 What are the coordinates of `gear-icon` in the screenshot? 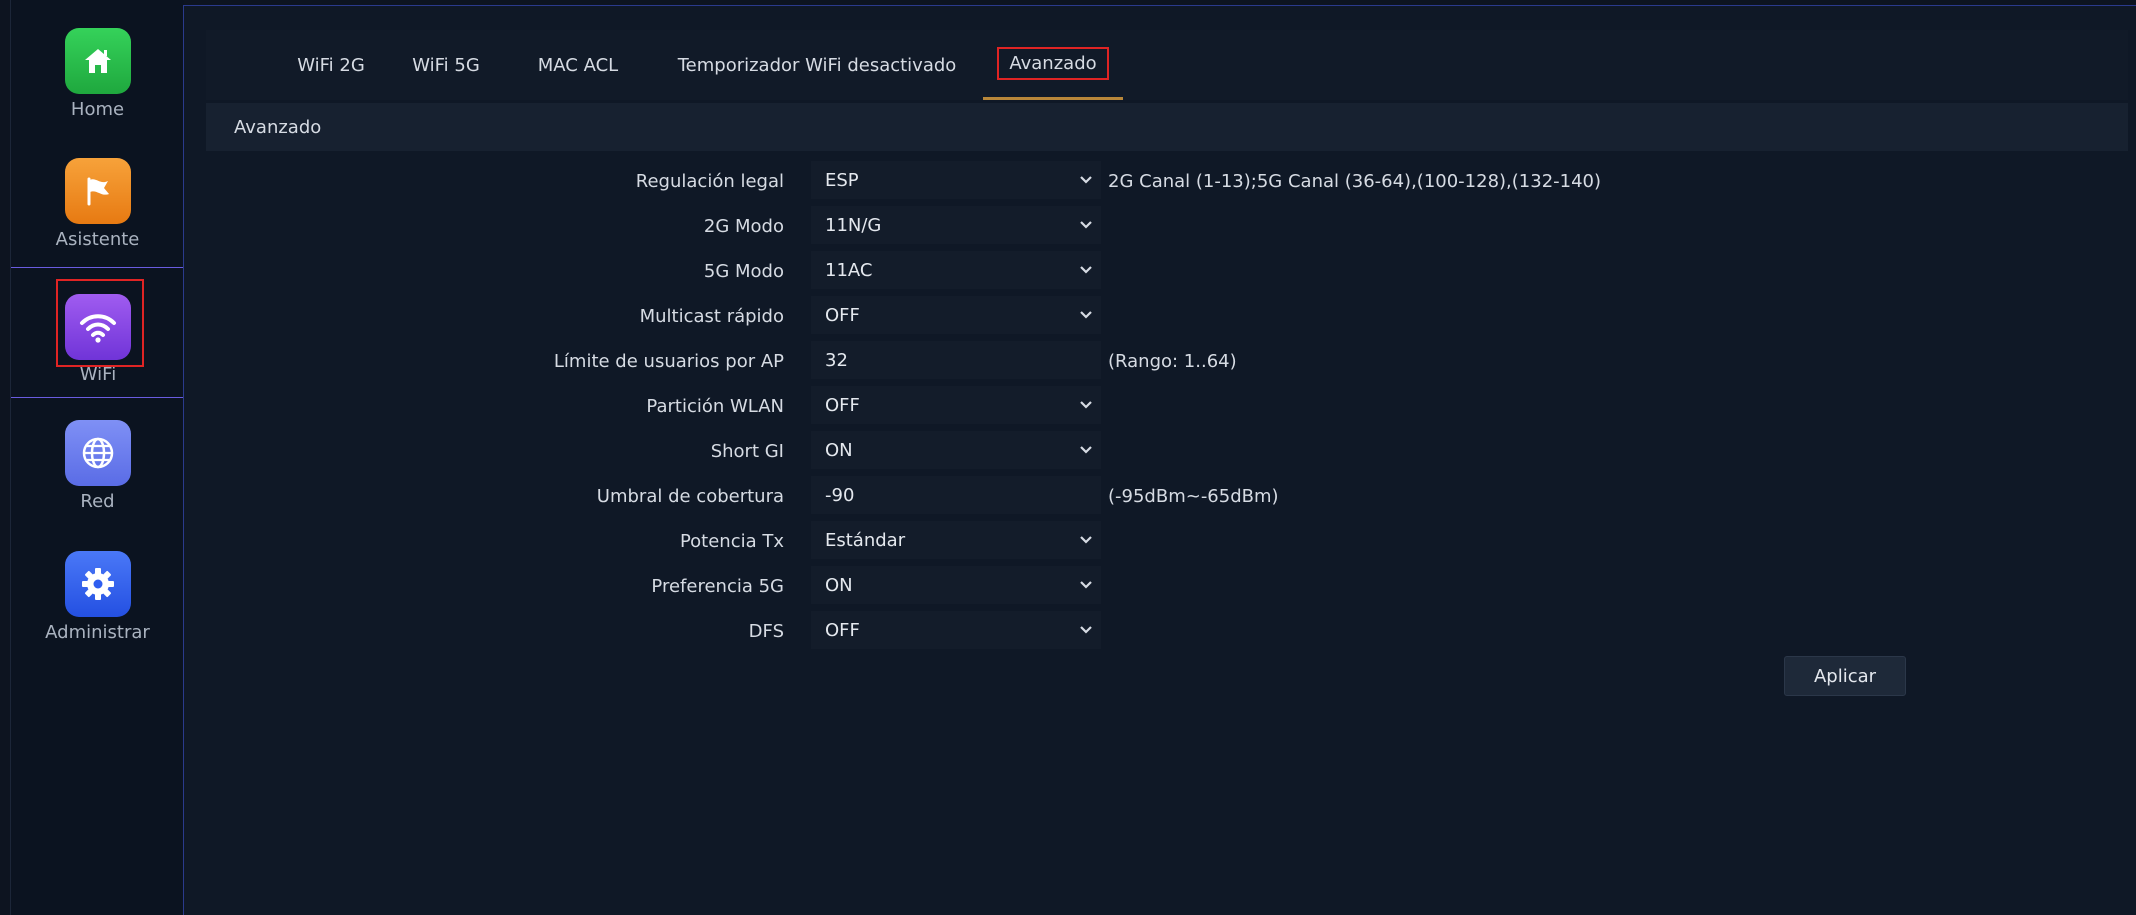 It's located at (97, 584).